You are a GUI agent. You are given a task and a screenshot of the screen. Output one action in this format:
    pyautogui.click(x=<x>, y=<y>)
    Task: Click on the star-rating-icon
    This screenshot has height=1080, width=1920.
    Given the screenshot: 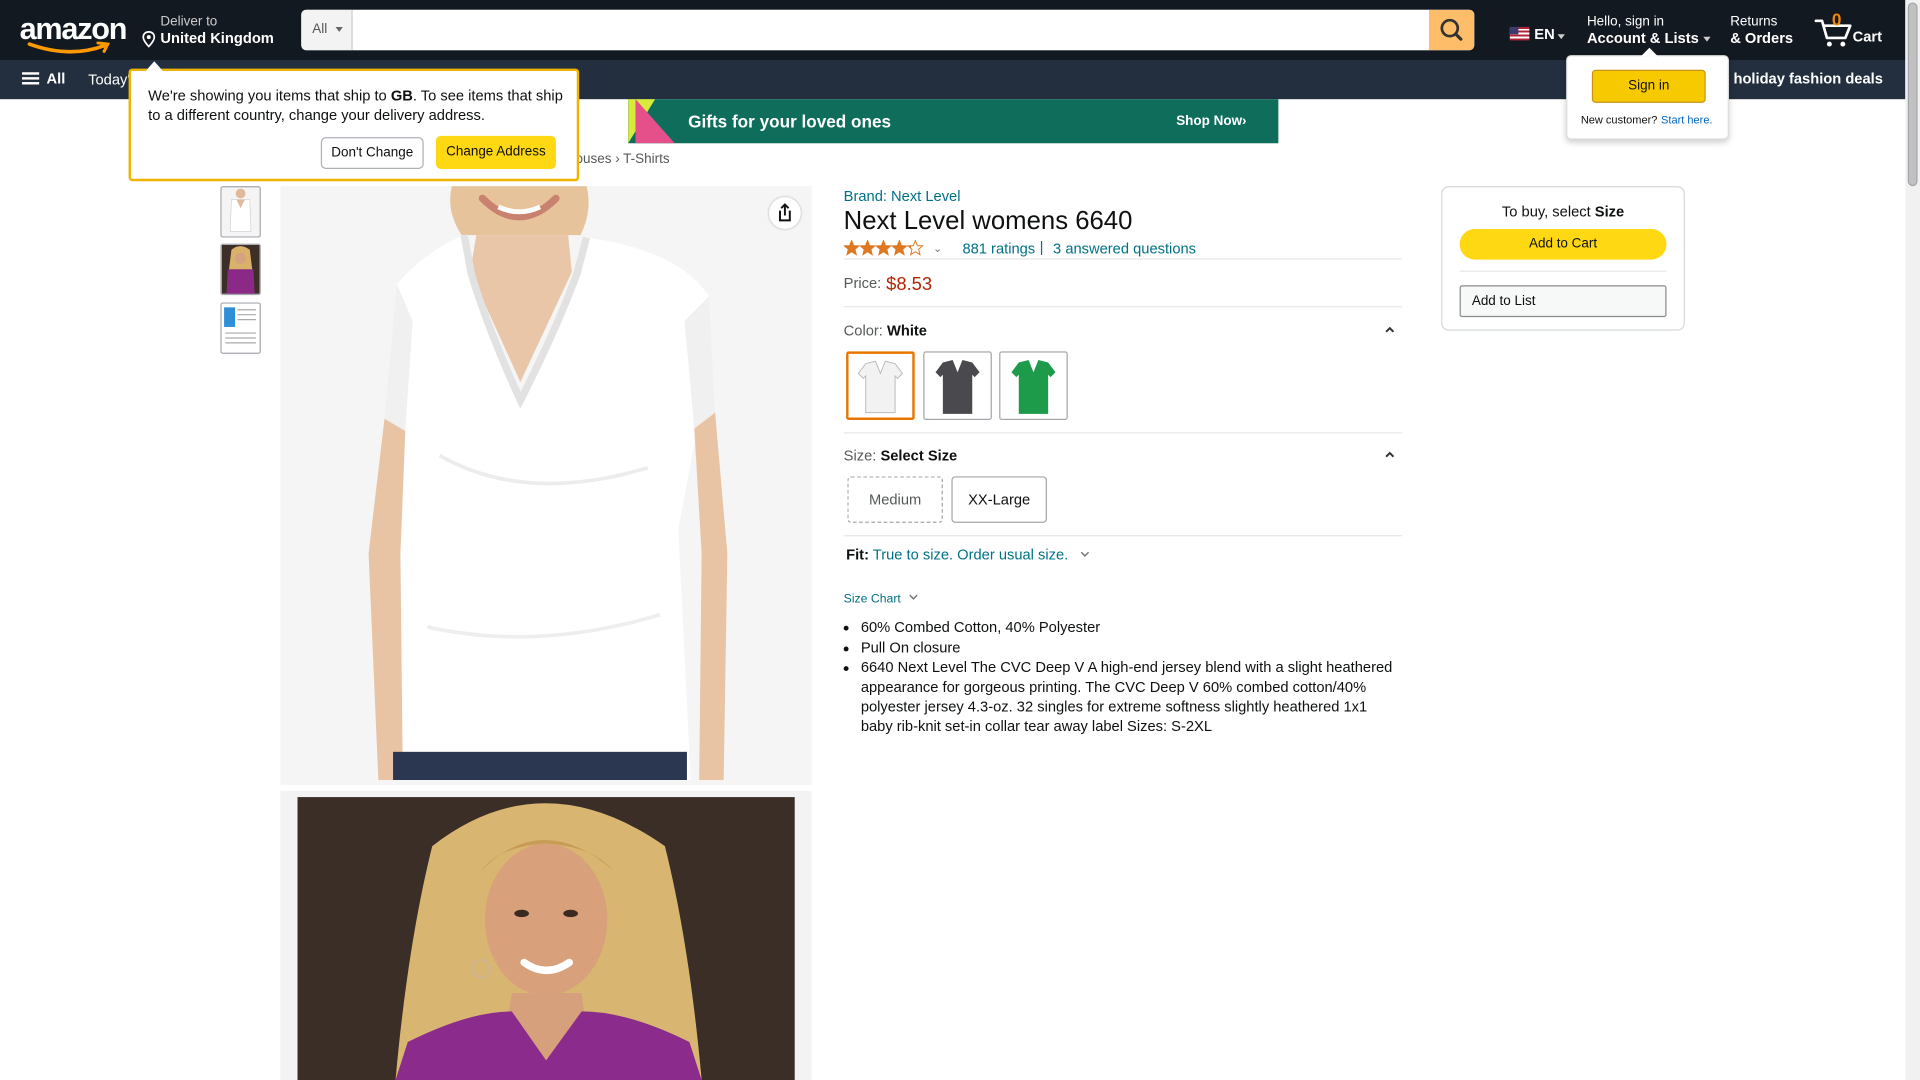 What is the action you would take?
    pyautogui.click(x=883, y=248)
    